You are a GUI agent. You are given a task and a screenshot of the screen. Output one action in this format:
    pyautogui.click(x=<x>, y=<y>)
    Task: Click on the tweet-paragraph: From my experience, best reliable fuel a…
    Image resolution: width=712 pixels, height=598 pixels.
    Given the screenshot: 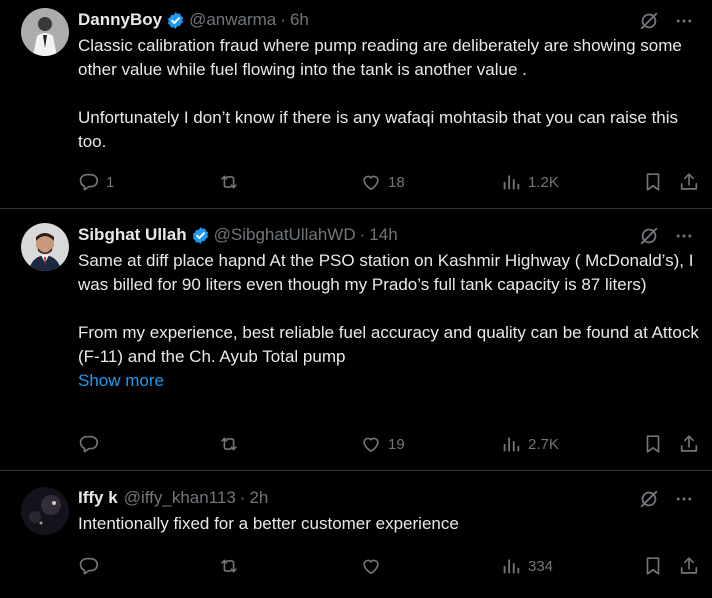 What is the action you would take?
    pyautogui.click(x=388, y=344)
    